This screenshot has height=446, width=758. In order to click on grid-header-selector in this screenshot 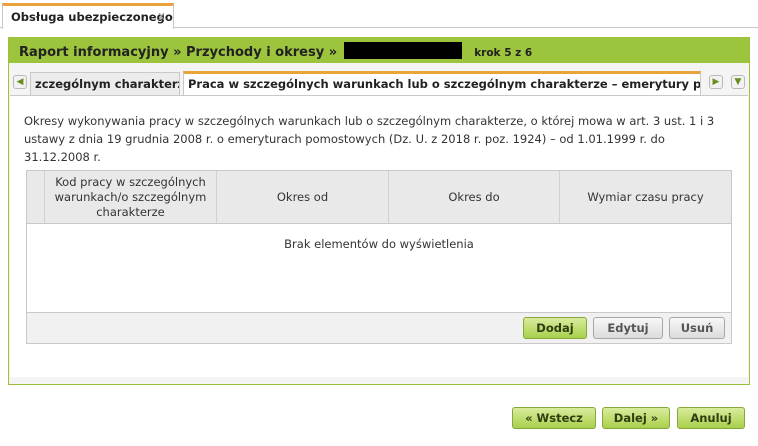, I will do `click(36, 197)`.